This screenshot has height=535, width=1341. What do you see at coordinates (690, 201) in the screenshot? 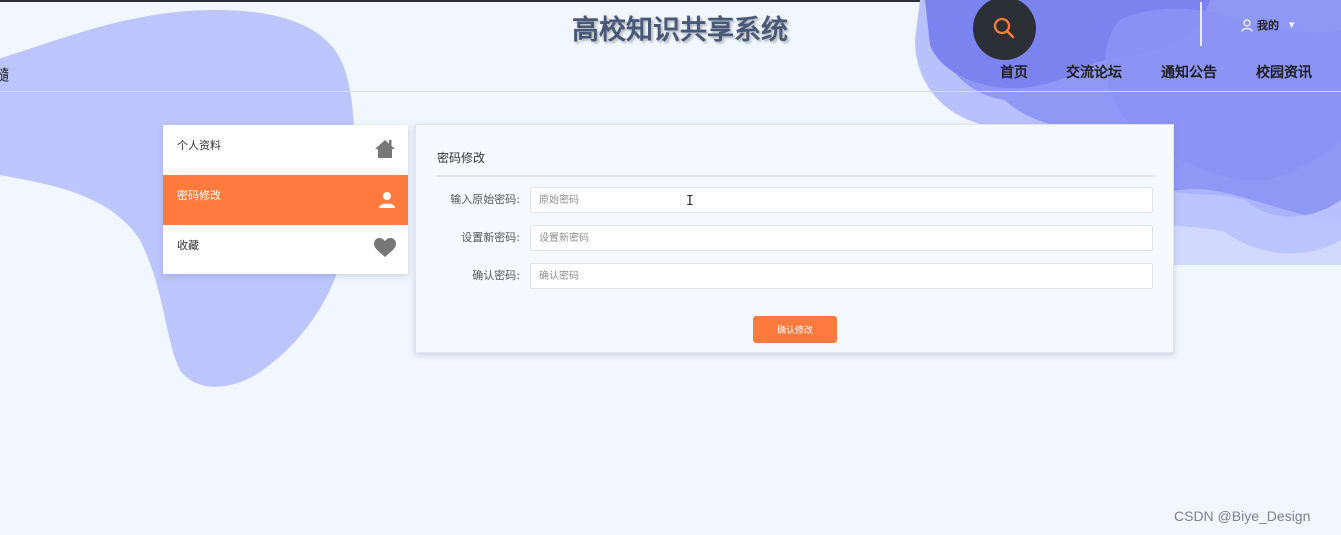
I see `text-cursor-icon: I` at bounding box center [690, 201].